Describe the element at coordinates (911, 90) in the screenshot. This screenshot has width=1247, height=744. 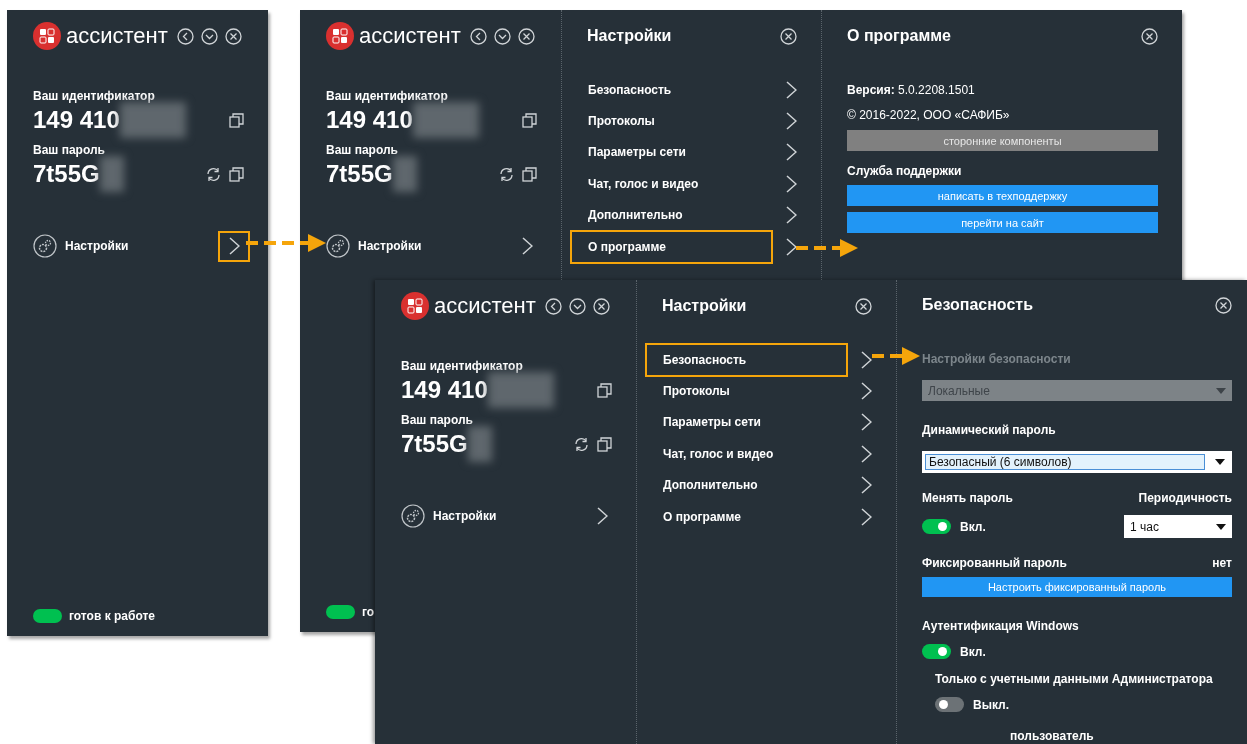
I see `version-text: Версия: 5.0.2208.1501` at that location.